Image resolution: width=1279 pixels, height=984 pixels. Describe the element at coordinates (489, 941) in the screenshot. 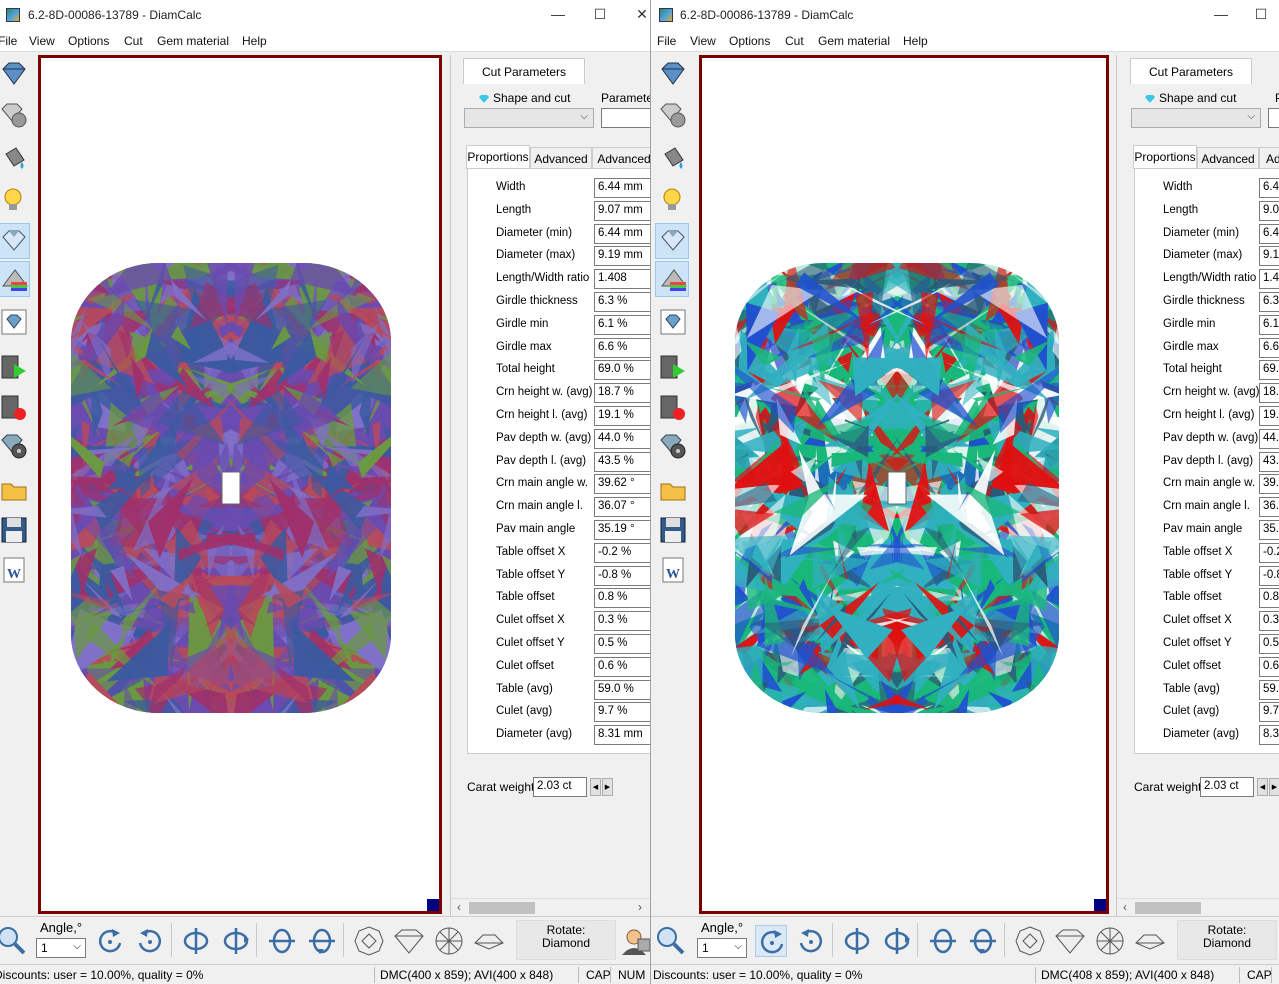

I see `tilted-view-icon` at that location.